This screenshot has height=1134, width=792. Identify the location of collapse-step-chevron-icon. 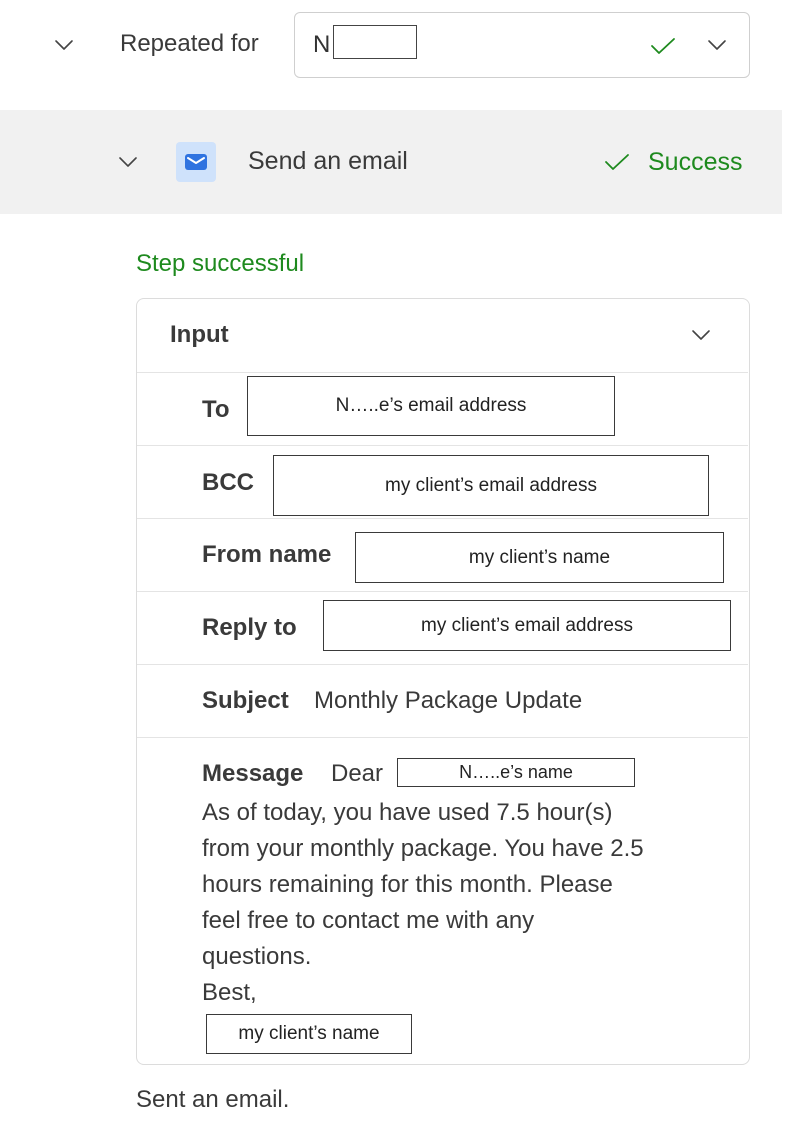
(128, 162).